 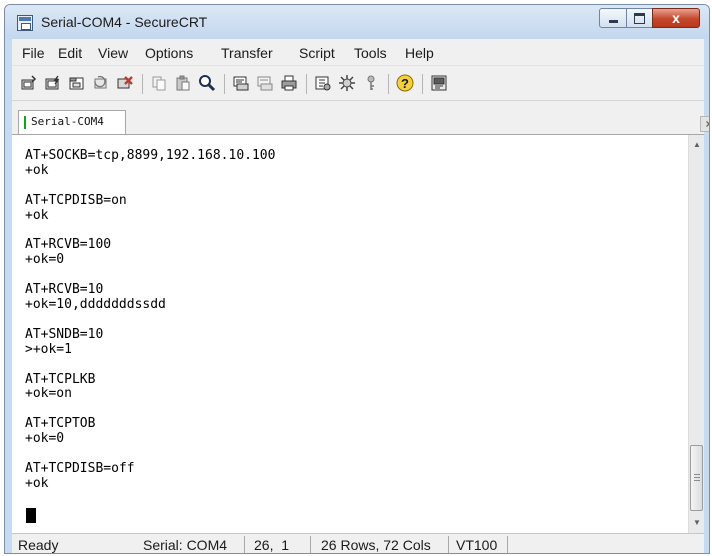 What do you see at coordinates (67, 121) in the screenshot?
I see `tab-label: Serial-COM4` at bounding box center [67, 121].